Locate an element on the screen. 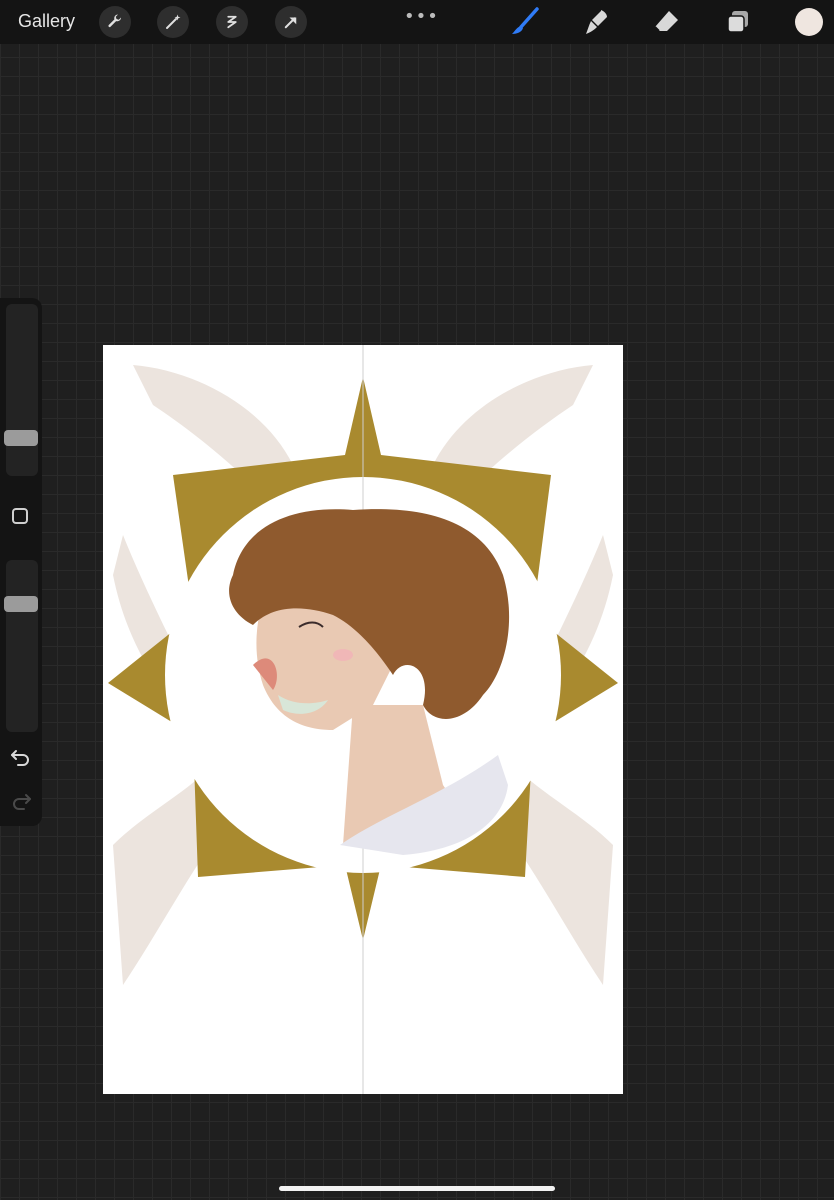 The width and height of the screenshot is (834, 1200). selection-icon is located at coordinates (232, 22).